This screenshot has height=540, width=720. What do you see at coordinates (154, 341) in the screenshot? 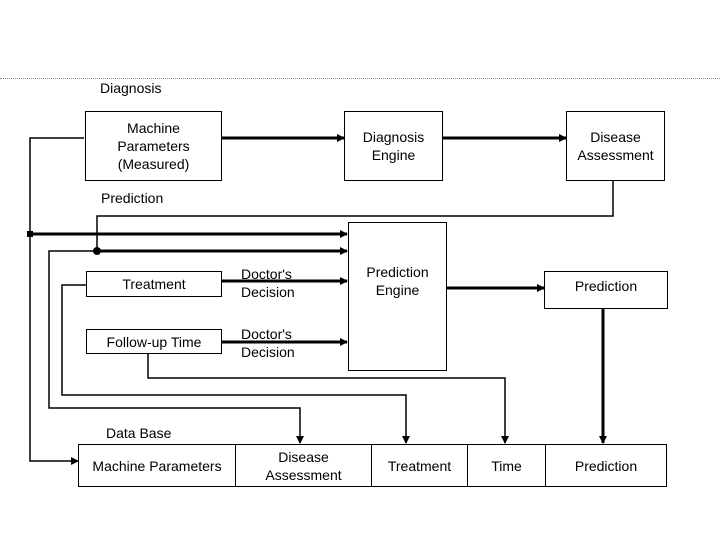
I see `follow-up-time-box: Follow-up Time` at bounding box center [154, 341].